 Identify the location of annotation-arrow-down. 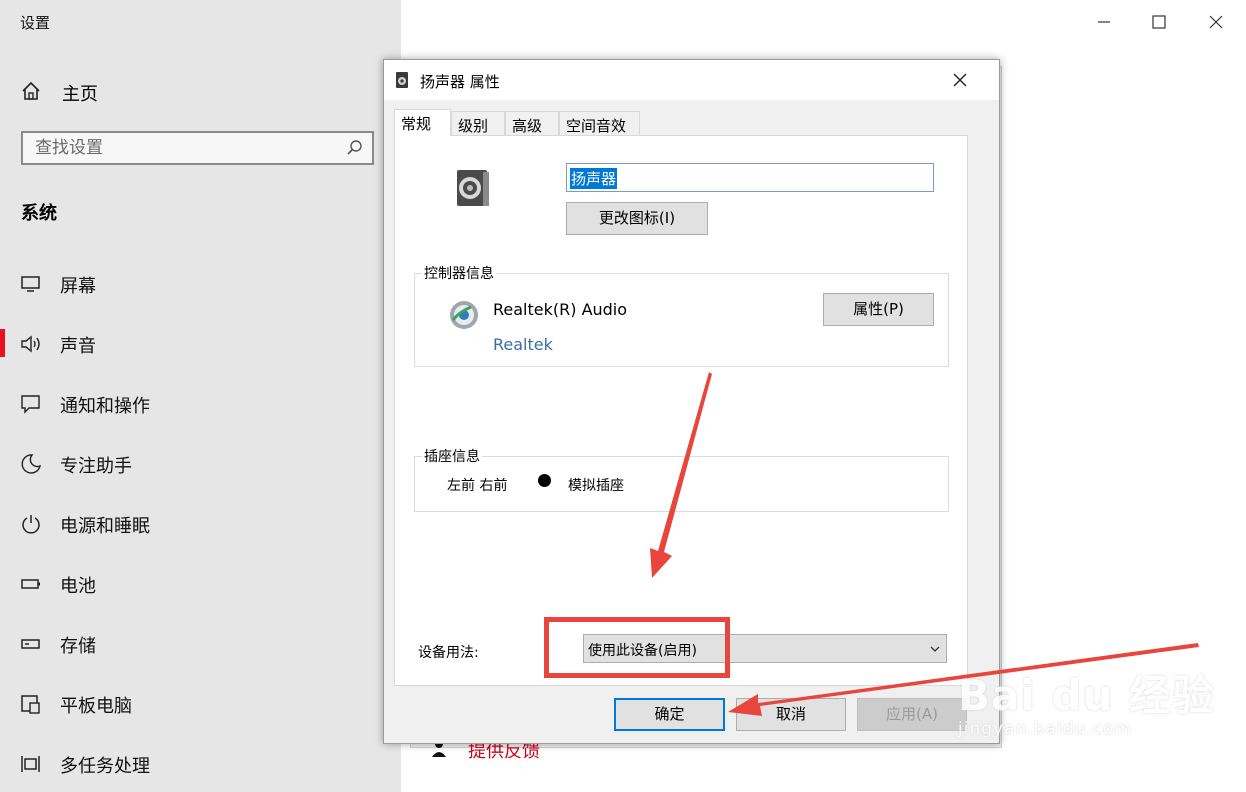
(681, 475).